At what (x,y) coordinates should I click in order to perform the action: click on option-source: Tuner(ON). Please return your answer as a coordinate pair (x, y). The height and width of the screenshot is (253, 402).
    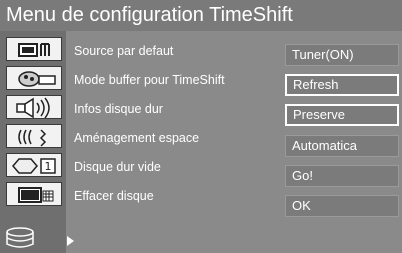
    Looking at the image, I should click on (342, 55).